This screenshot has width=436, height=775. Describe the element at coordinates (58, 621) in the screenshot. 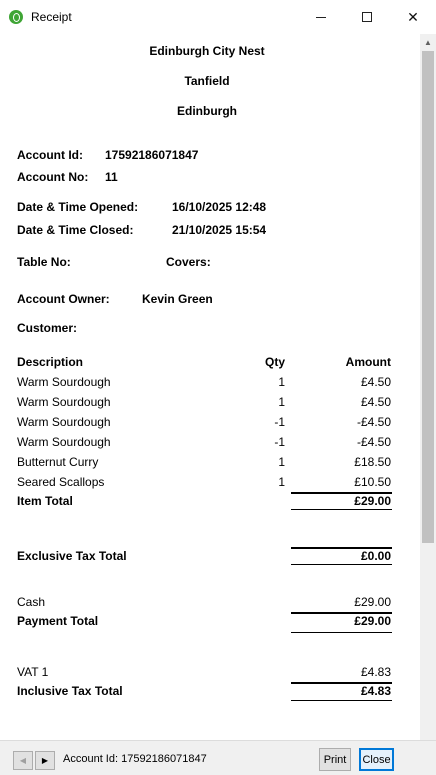

I see `payment-total-label: Payment Total` at that location.